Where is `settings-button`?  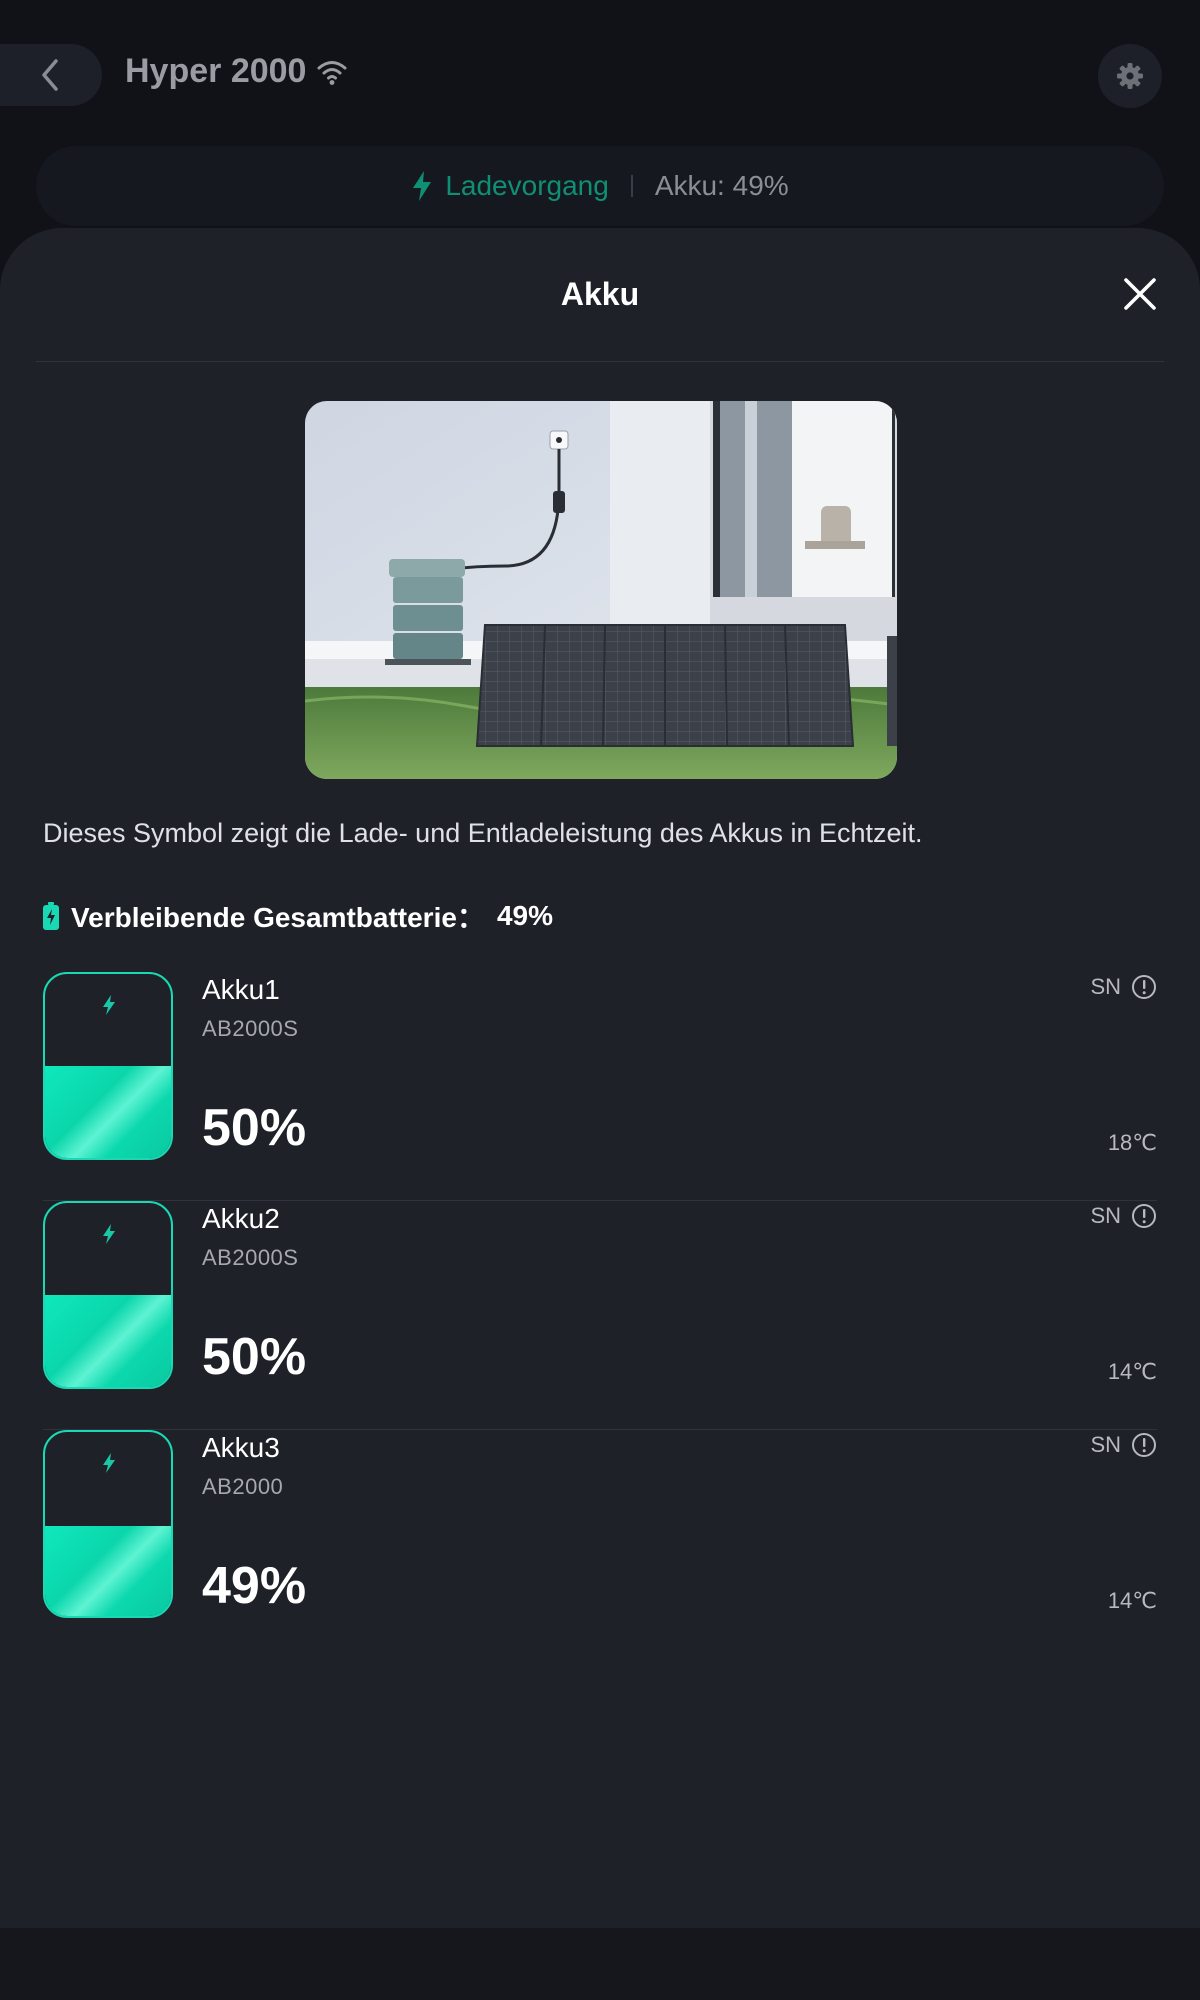
settings-button is located at coordinates (1130, 76).